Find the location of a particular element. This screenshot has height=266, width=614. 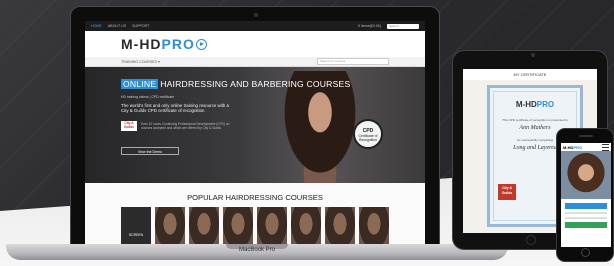

site-logo: M-HD PRO is located at coordinates (164, 44).